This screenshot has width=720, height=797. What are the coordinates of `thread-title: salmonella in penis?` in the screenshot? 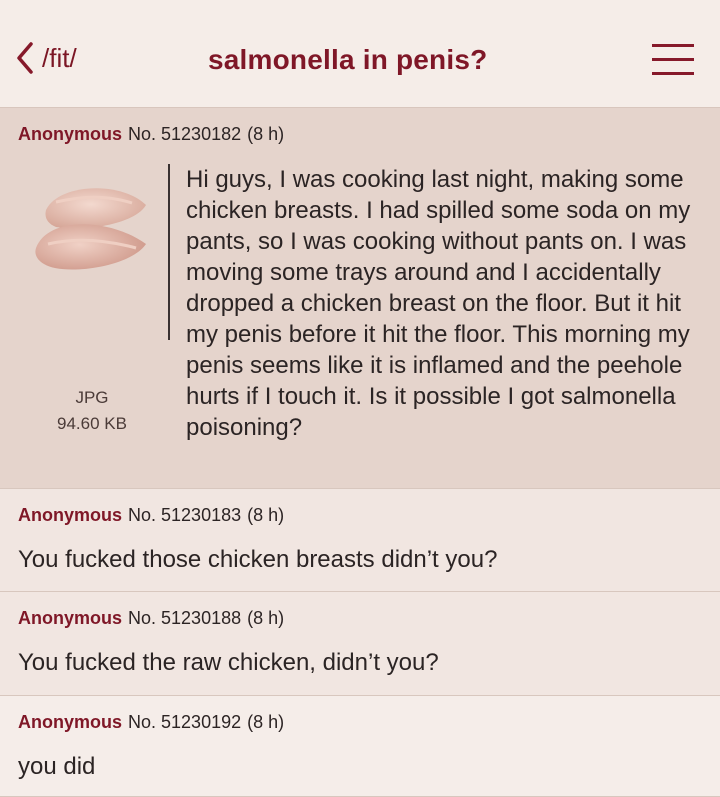 It's located at (348, 59).